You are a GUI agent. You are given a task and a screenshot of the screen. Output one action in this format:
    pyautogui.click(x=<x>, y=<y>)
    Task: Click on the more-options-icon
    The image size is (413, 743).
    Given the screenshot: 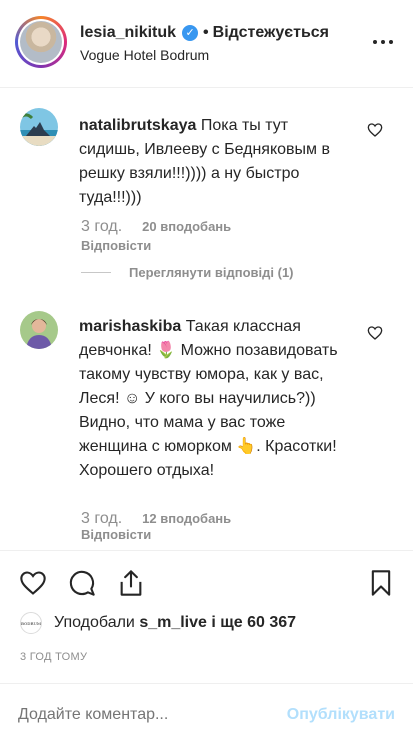 What is the action you would take?
    pyautogui.click(x=383, y=43)
    